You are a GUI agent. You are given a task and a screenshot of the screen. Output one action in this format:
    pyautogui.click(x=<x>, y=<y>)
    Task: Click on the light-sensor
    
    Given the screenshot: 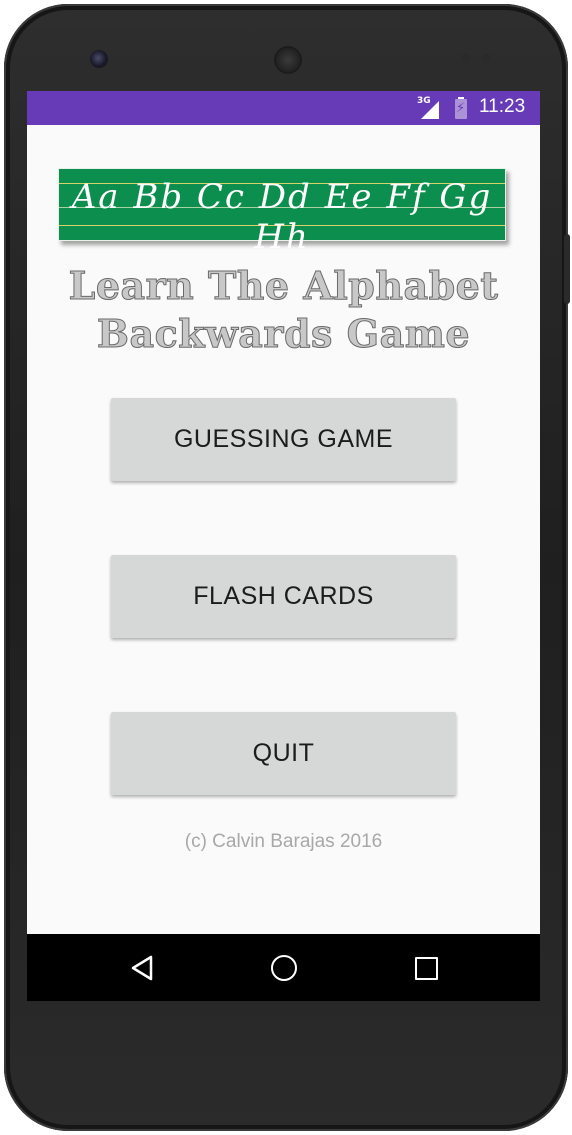 What is the action you would take?
    pyautogui.click(x=486, y=58)
    